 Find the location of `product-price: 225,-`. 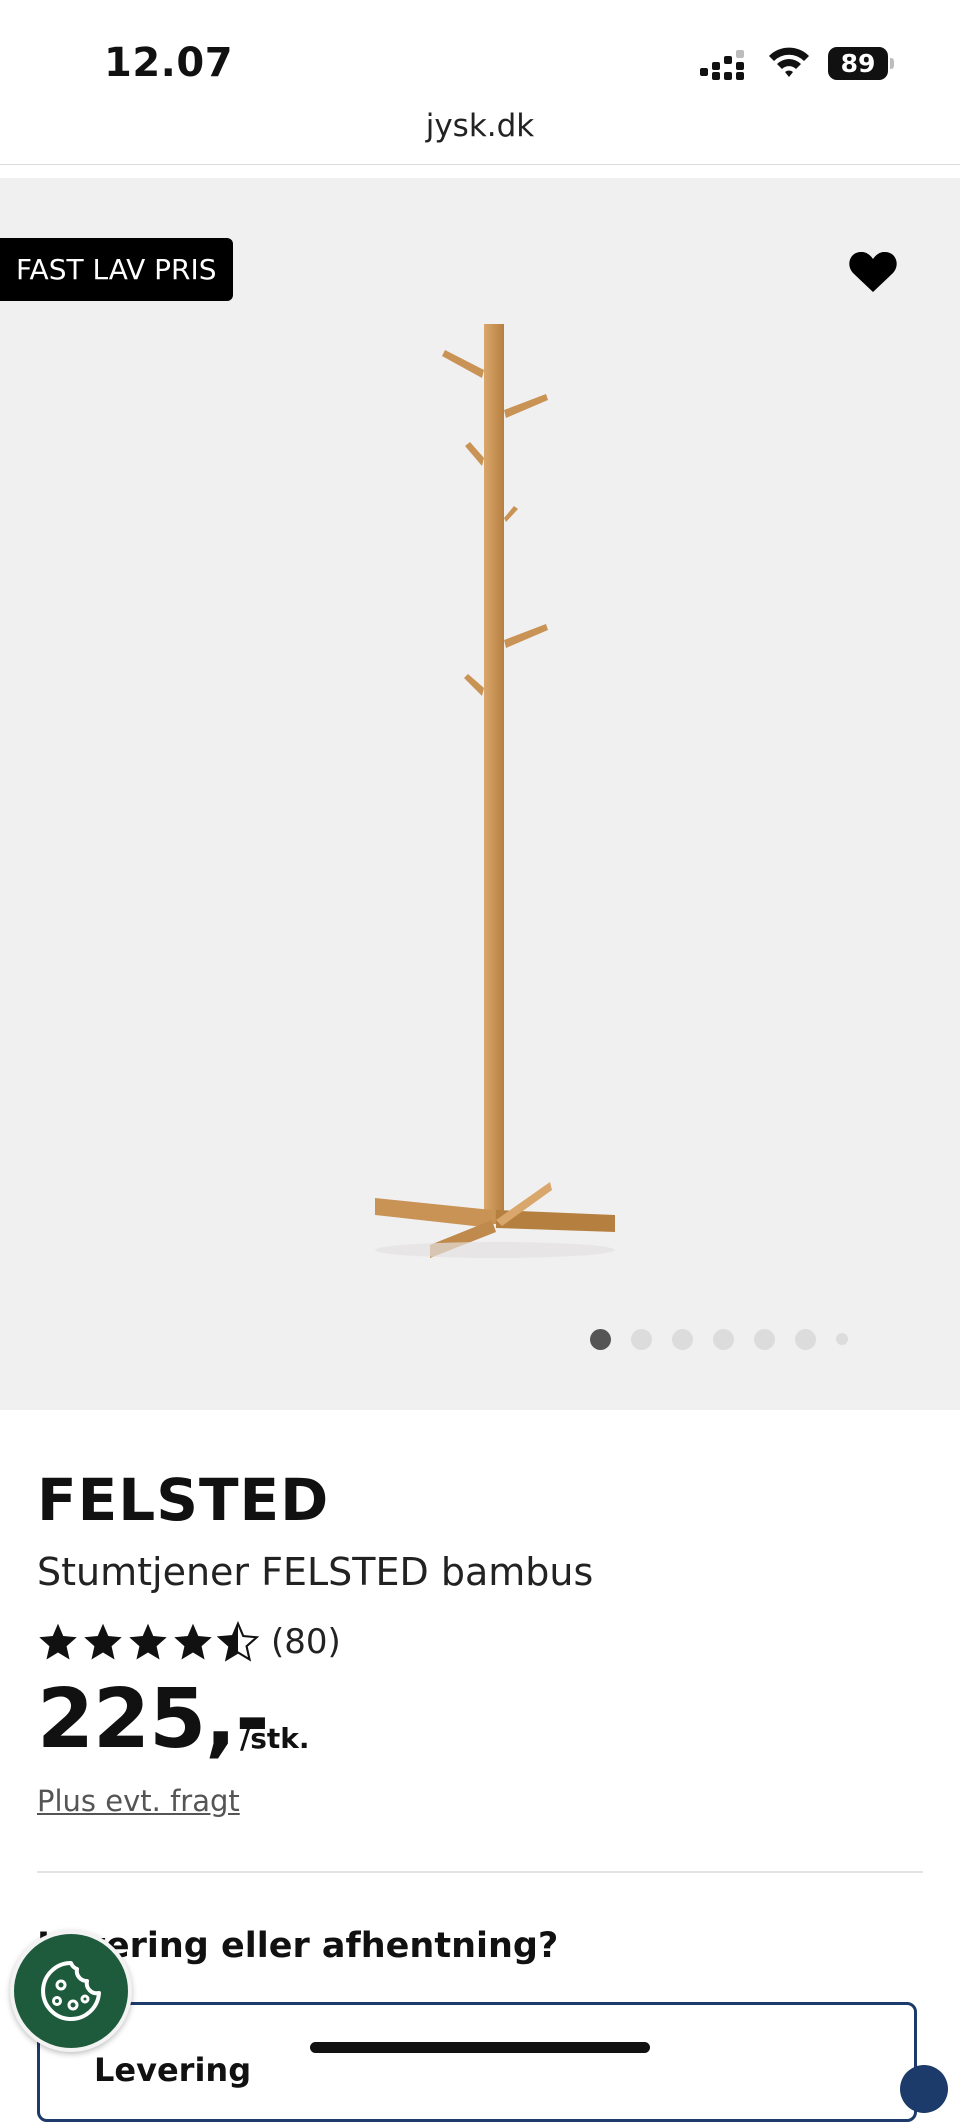

product-price: 225,- is located at coordinates (153, 1719).